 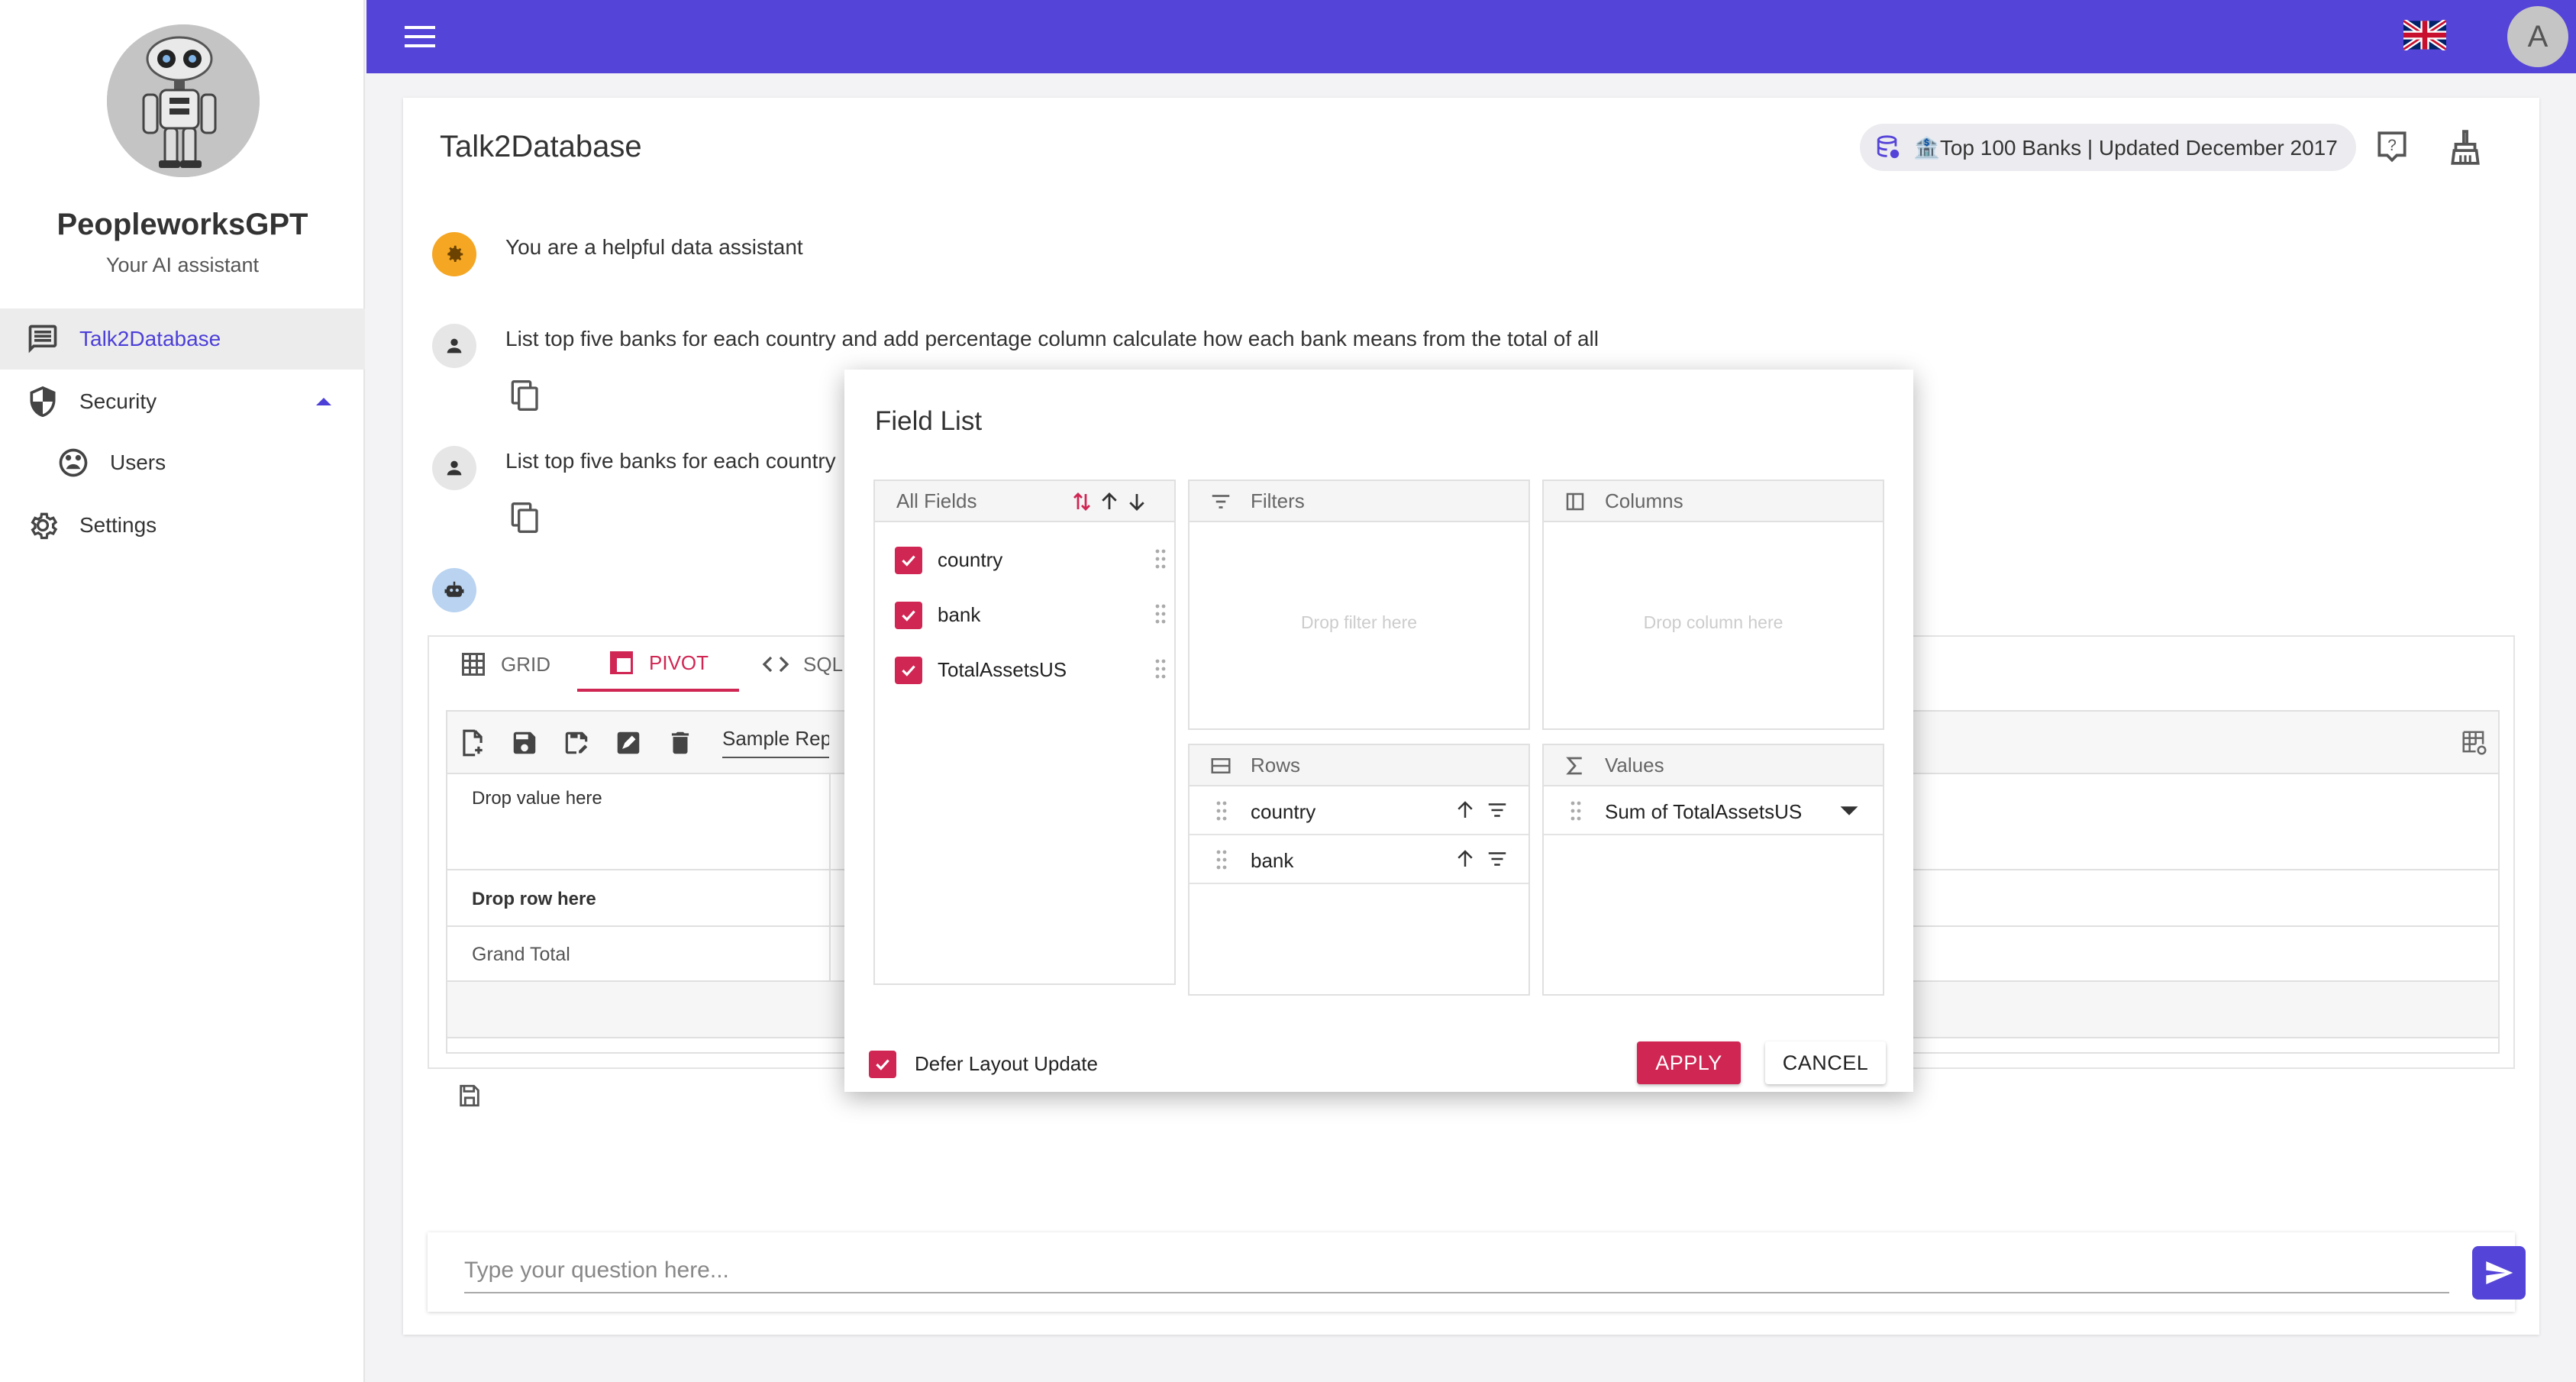 I want to click on help-icon: ?, so click(x=2392, y=147).